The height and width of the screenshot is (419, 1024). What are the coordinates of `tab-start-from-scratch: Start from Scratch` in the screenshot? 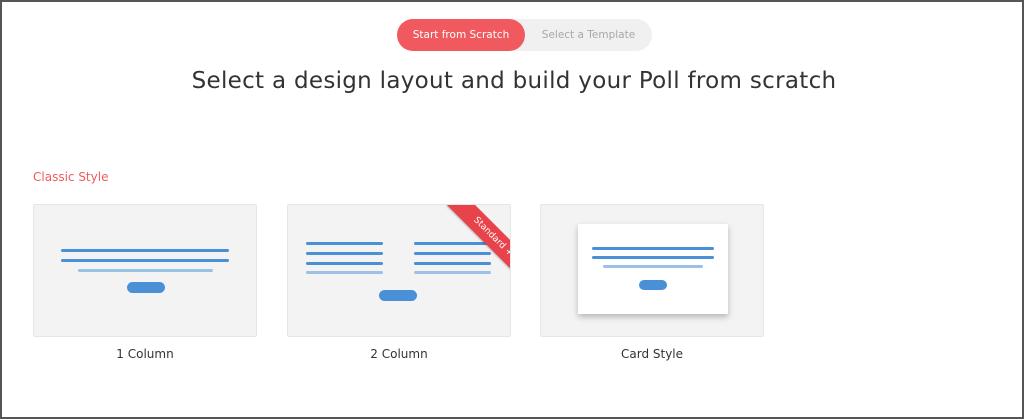 It's located at (461, 35).